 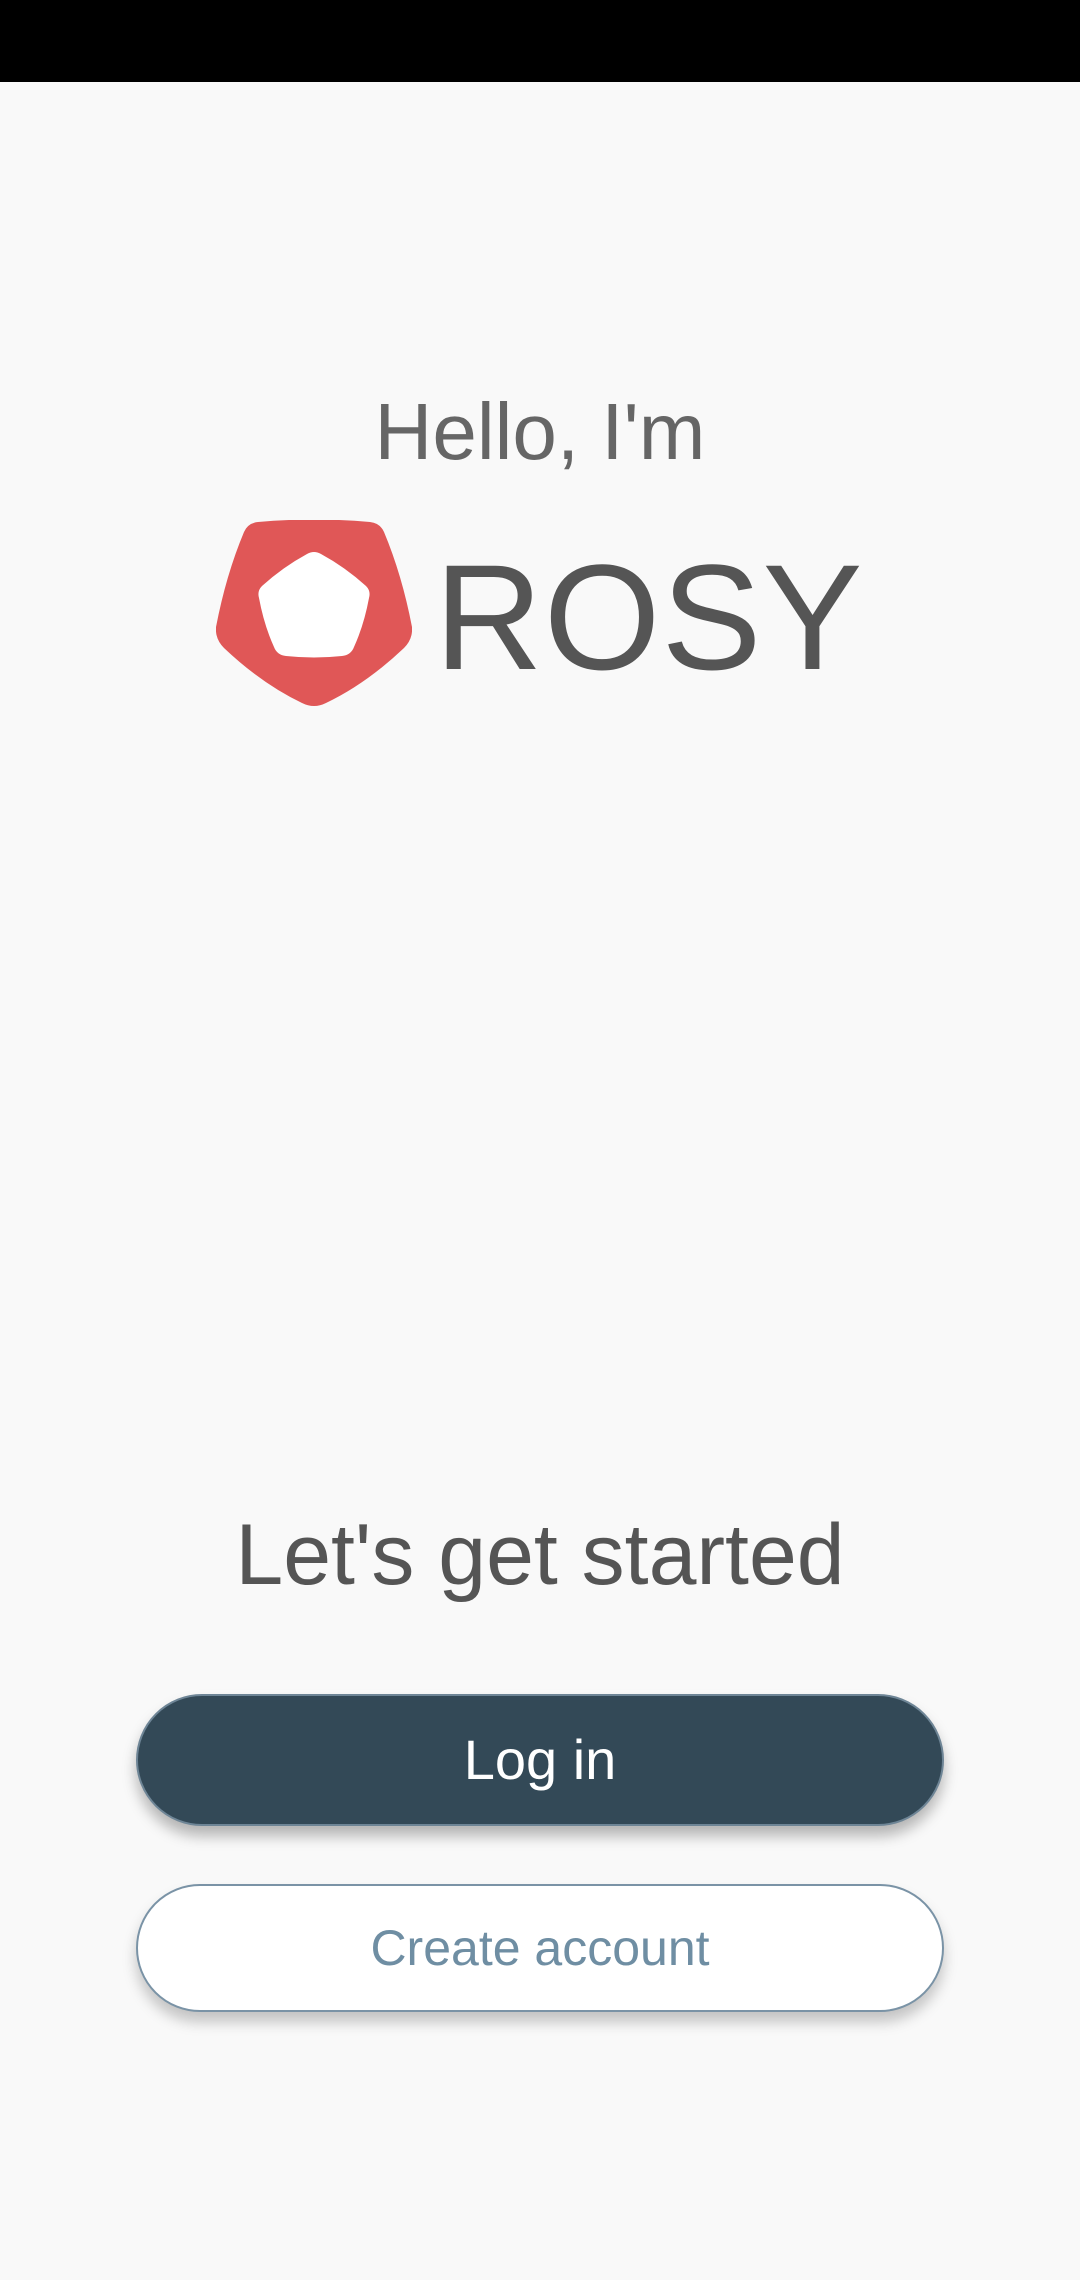 What do you see at coordinates (540, 41) in the screenshot?
I see `status-bar` at bounding box center [540, 41].